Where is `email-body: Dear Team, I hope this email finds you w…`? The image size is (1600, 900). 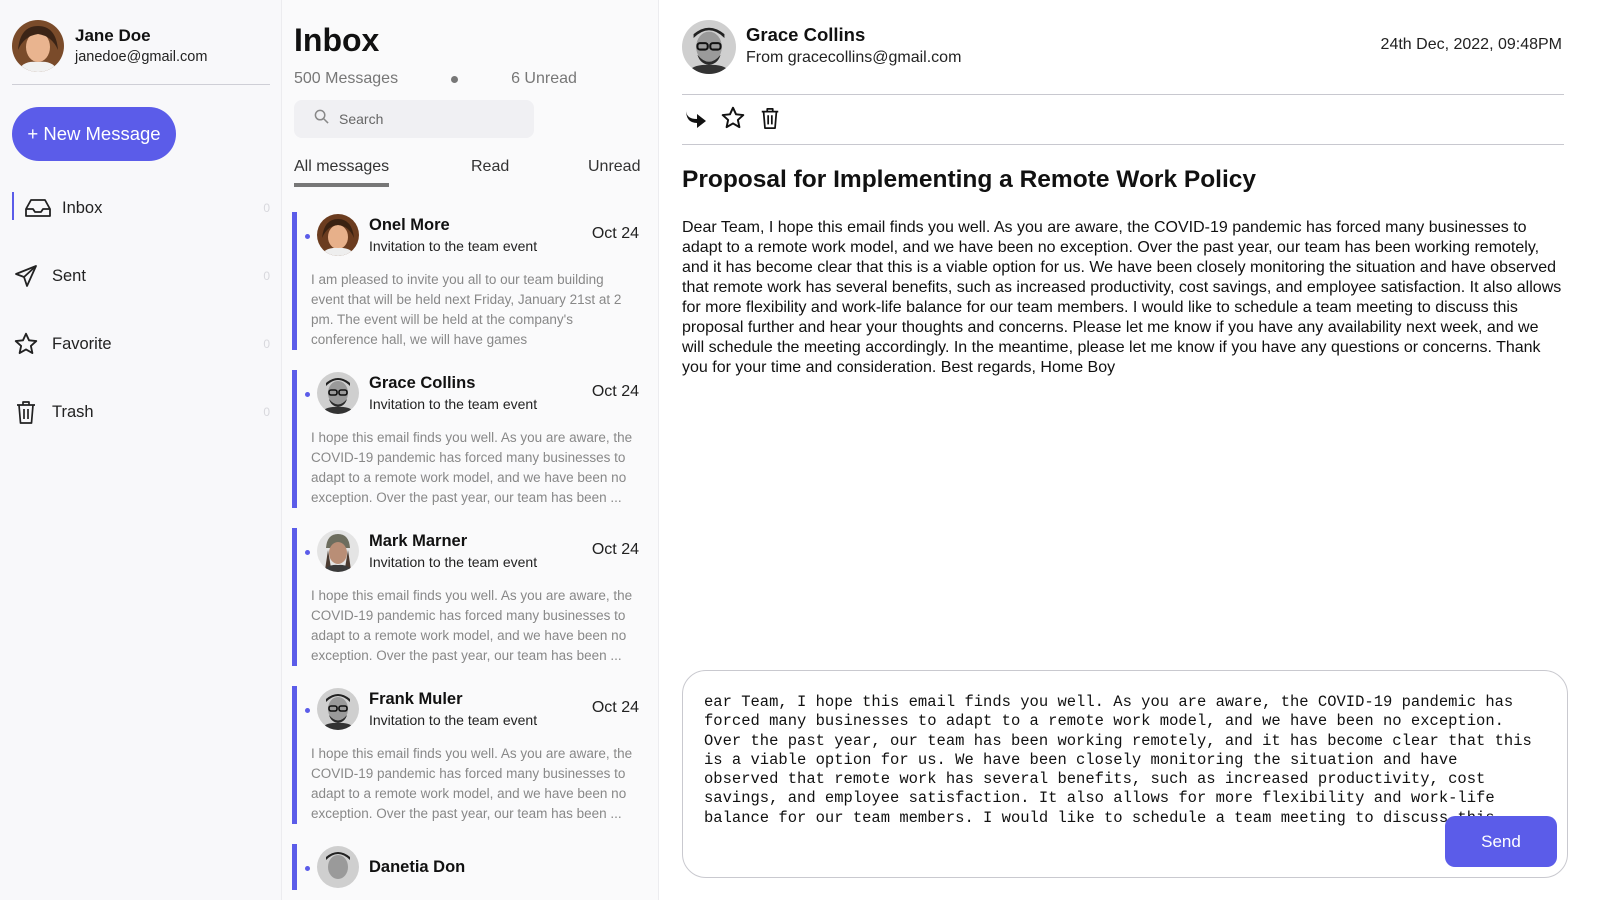 email-body: Dear Team, I hope this email finds you w… is located at coordinates (1122, 297).